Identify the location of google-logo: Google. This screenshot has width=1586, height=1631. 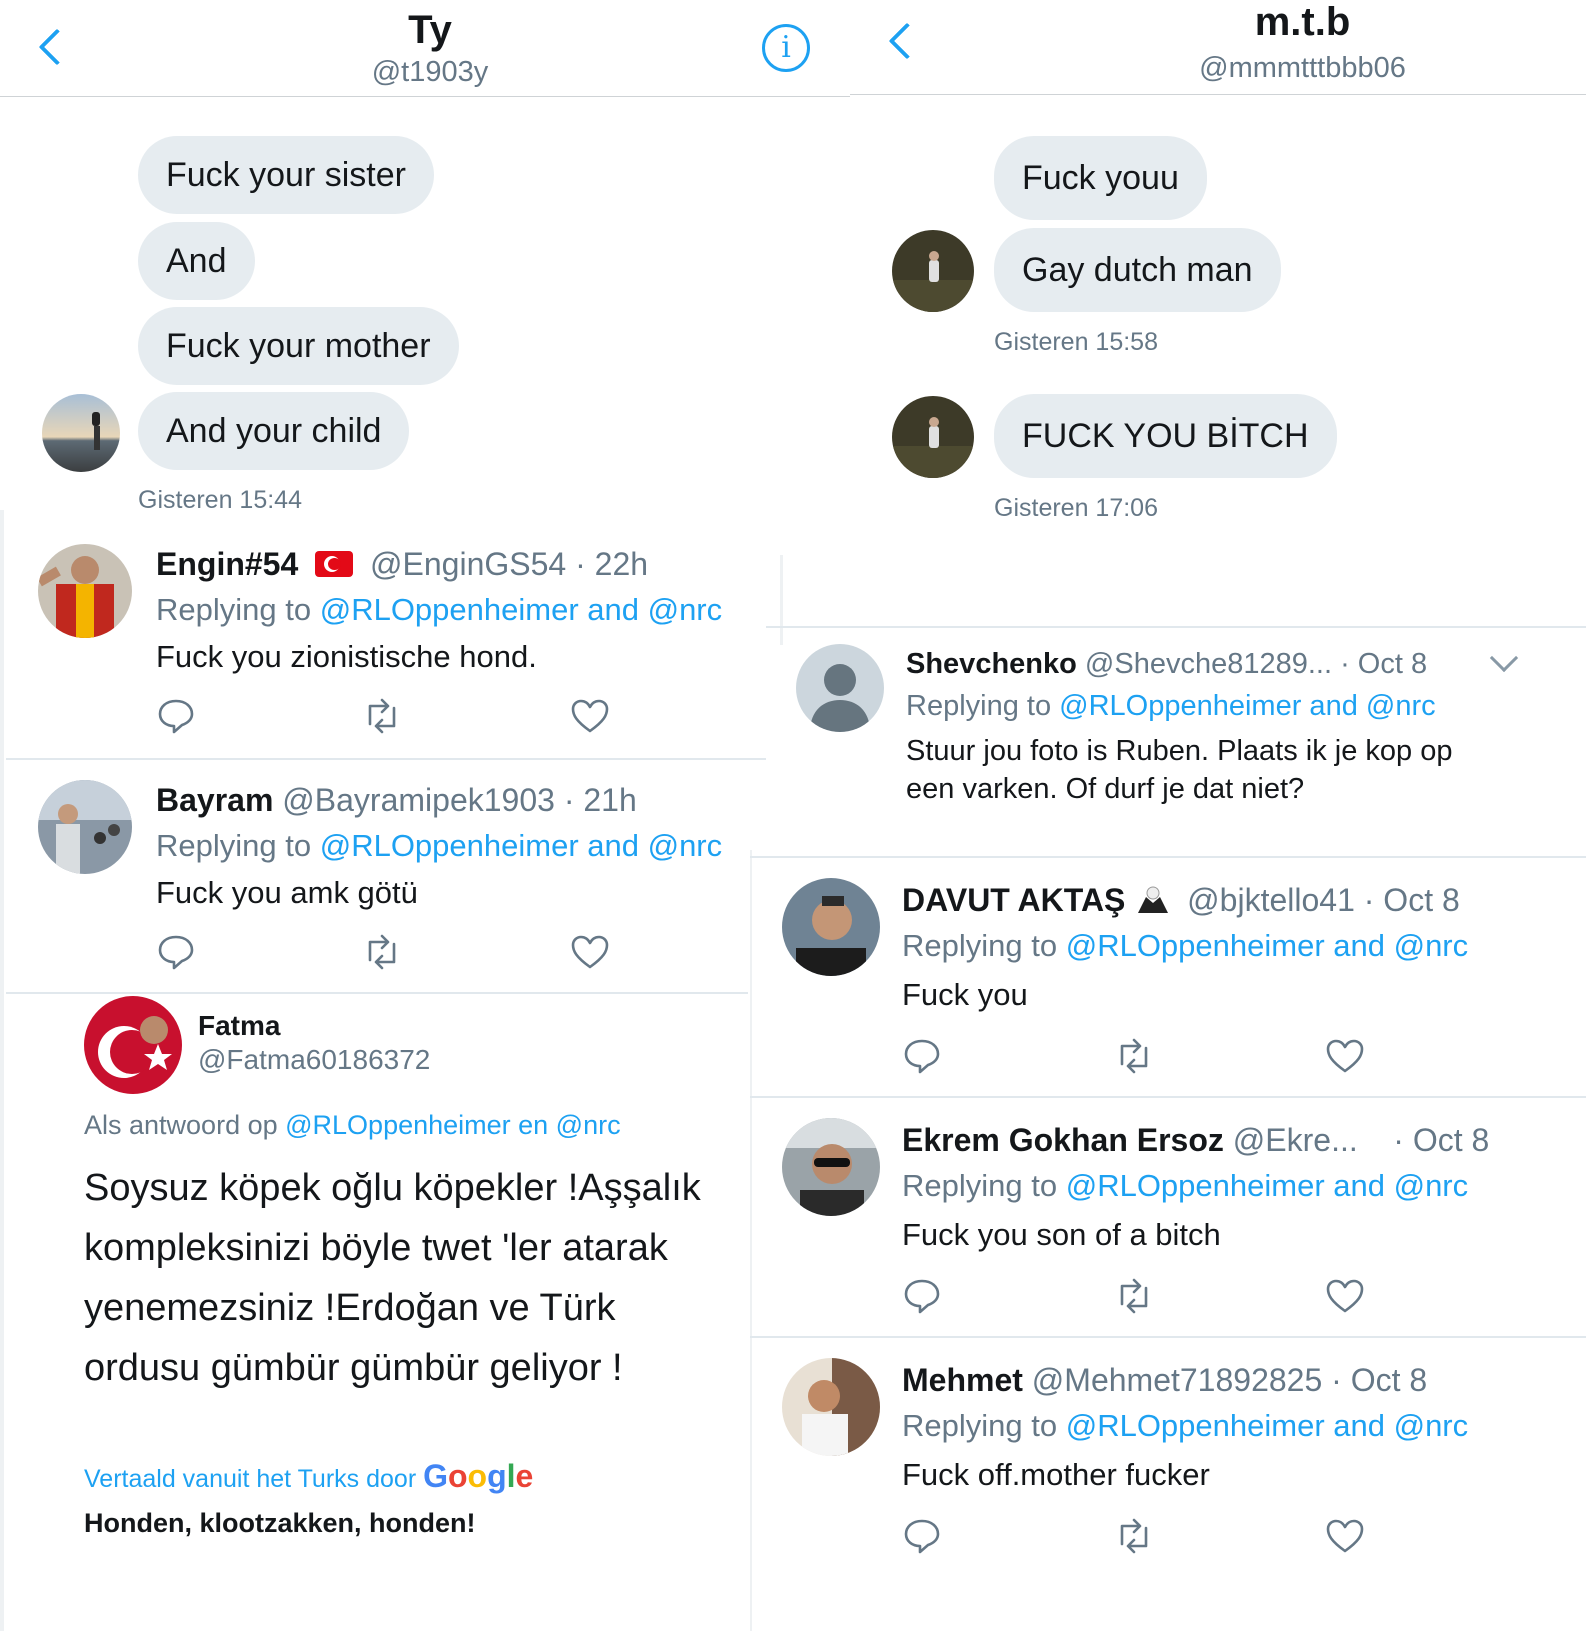
(478, 1476).